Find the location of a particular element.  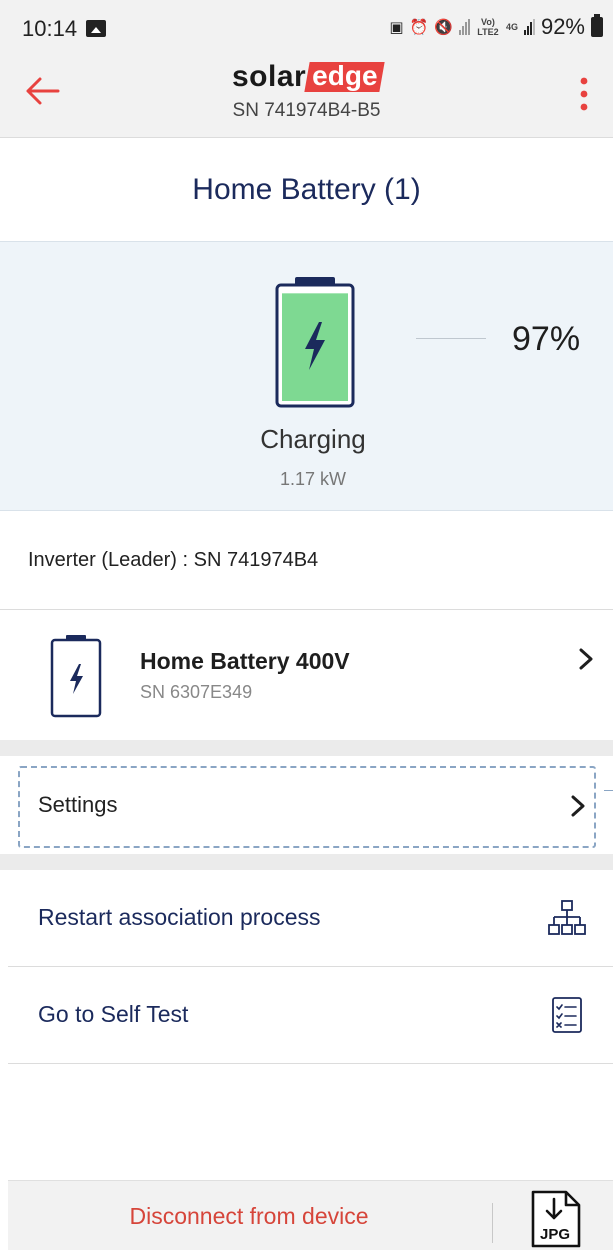

highlight-connector is located at coordinates (608, 790).